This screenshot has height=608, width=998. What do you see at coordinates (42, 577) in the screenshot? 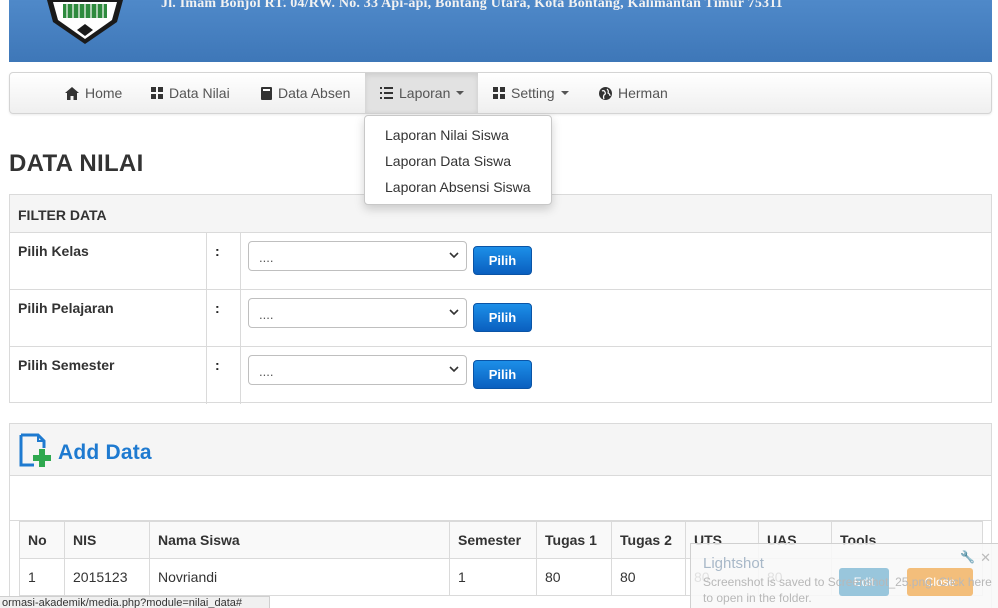
I see `cell-no: 1` at bounding box center [42, 577].